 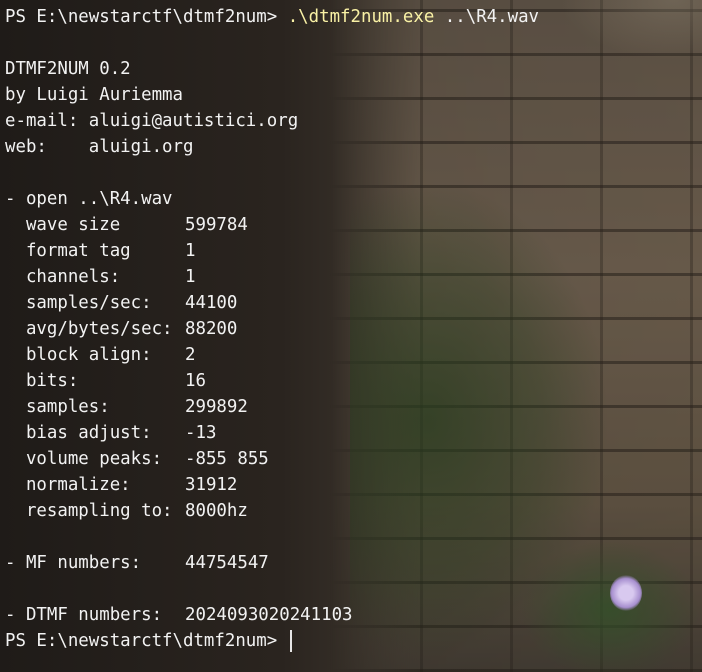 What do you see at coordinates (63, 225) in the screenshot?
I see `stat-key: wave size` at bounding box center [63, 225].